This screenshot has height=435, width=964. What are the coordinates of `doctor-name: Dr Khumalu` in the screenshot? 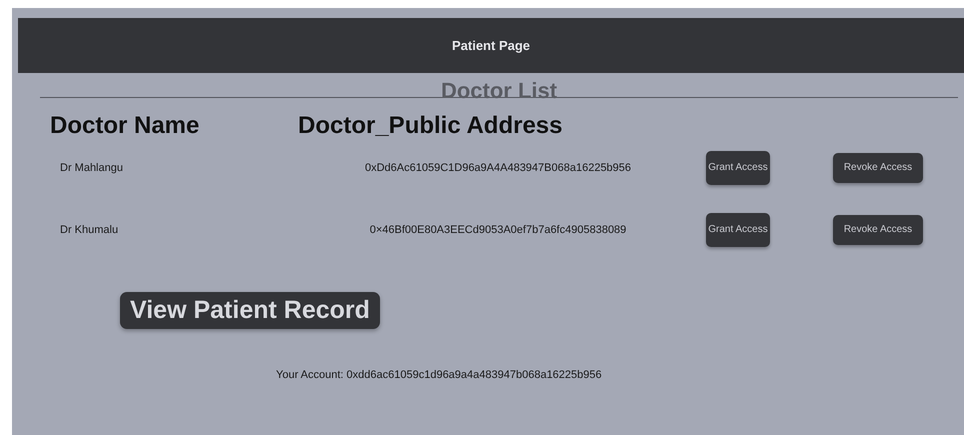 It's located at (90, 230).